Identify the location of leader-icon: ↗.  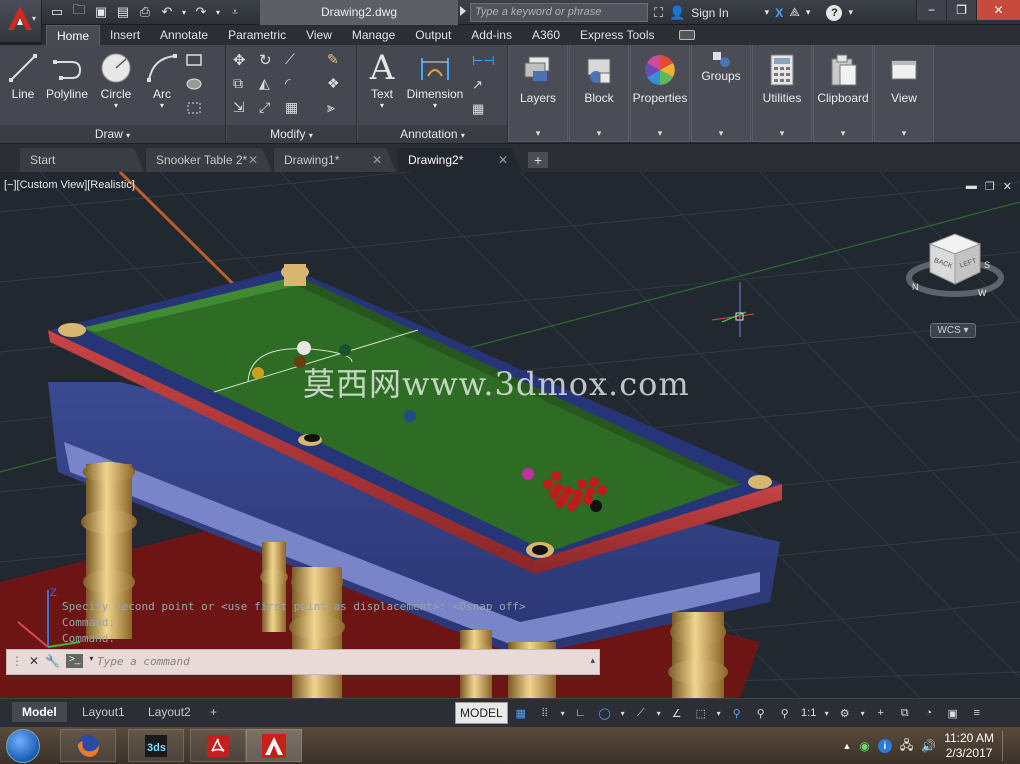
(482, 86).